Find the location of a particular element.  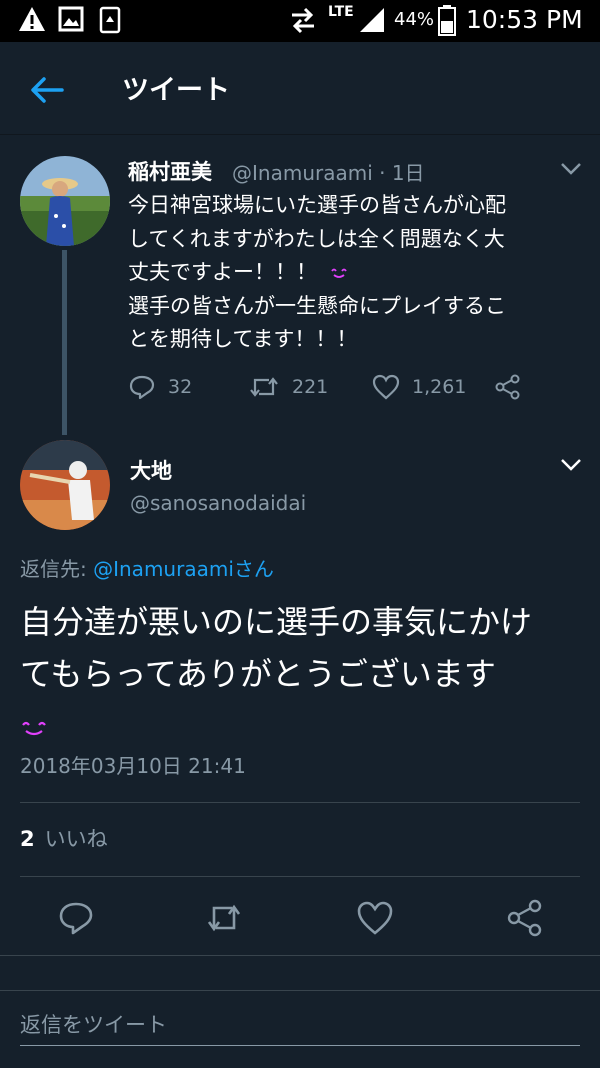

battery-percent: 44% is located at coordinates (414, 19).